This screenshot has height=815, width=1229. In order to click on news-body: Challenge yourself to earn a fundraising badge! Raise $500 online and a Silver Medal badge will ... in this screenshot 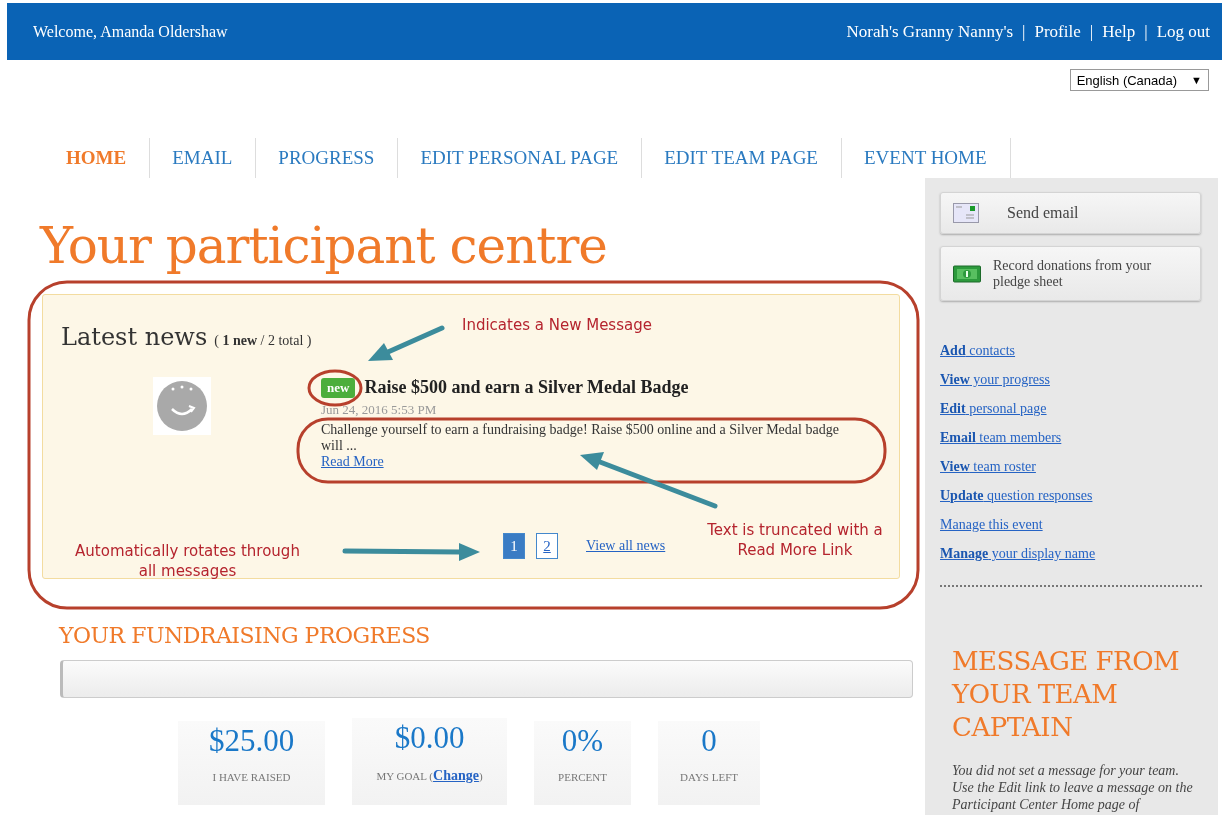, I will do `click(580, 438)`.